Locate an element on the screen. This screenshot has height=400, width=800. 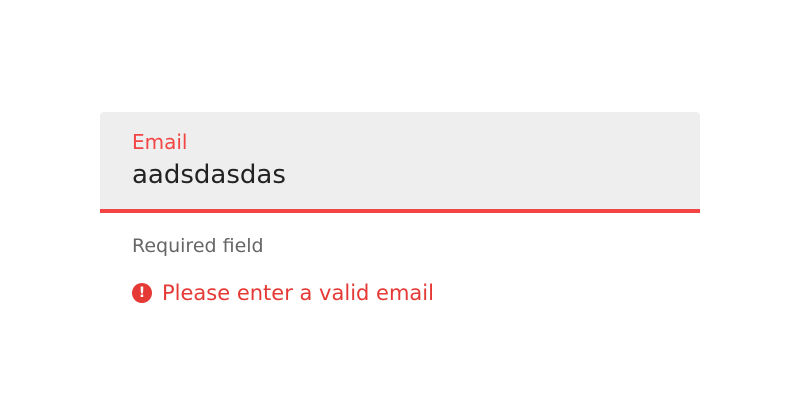
email-field-label: Email is located at coordinates (160, 142).